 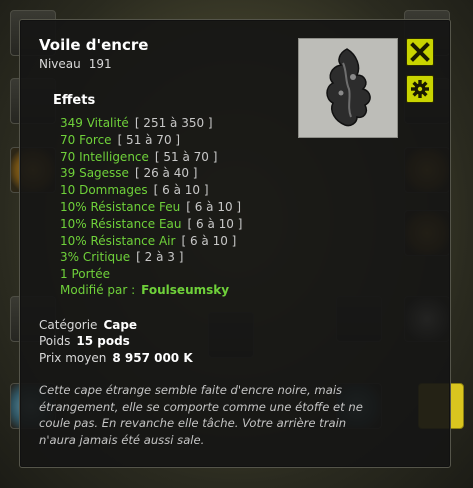 What do you see at coordinates (84, 341) in the screenshot?
I see `item-weight: Poids 15 pods` at bounding box center [84, 341].